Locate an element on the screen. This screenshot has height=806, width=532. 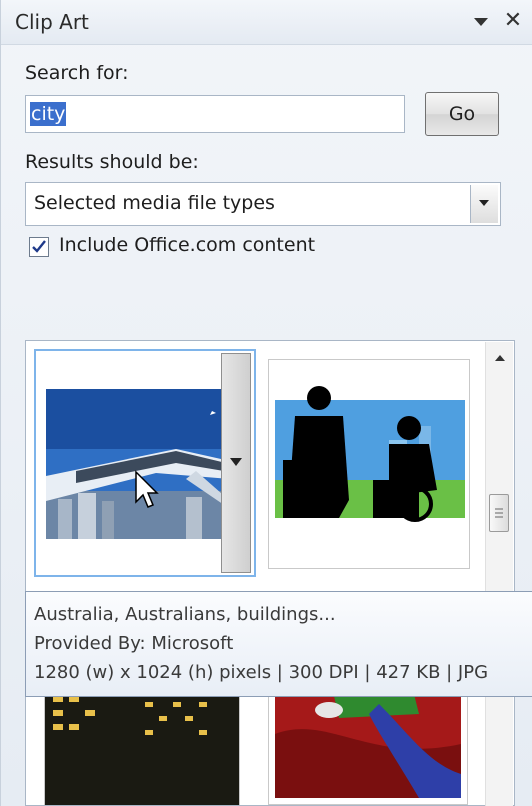
search-input: city is located at coordinates (215, 114).